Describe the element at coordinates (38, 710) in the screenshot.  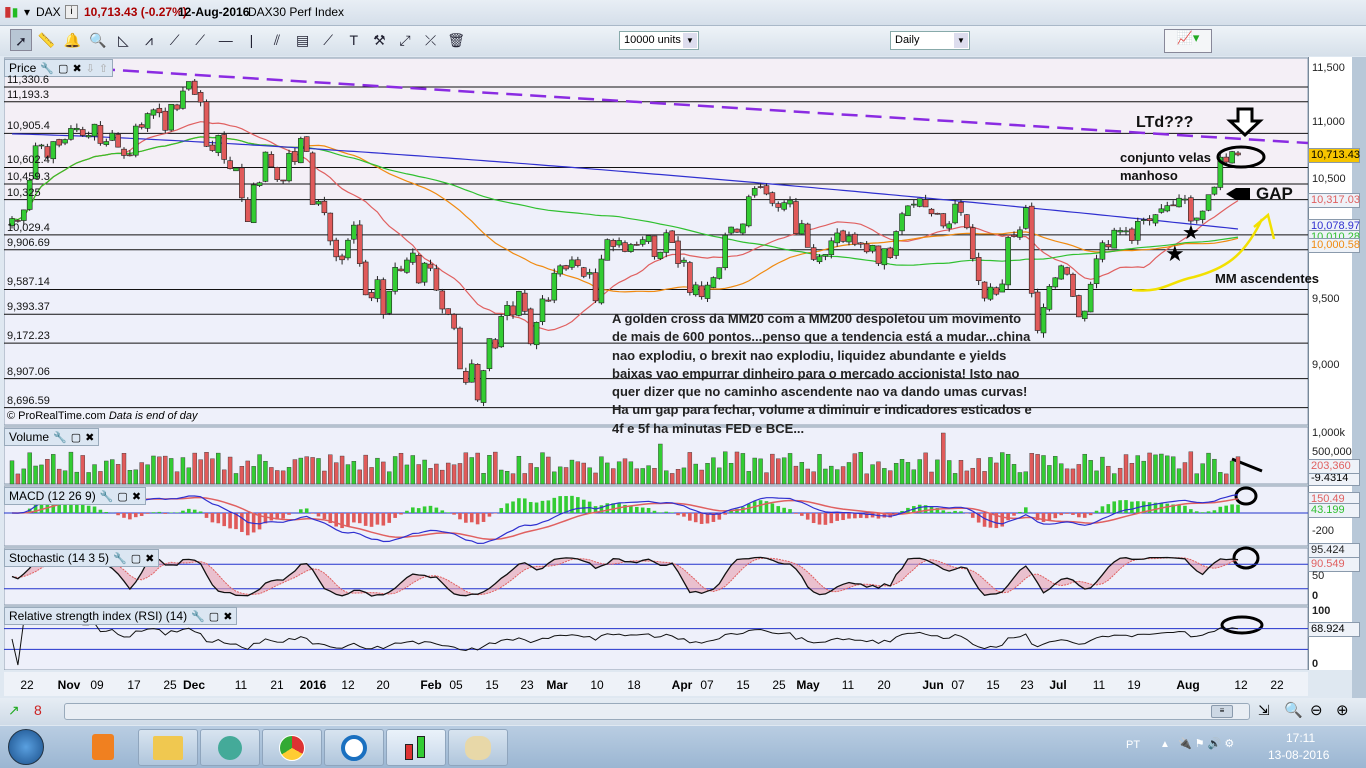
I see `chart-link-icon: 8` at that location.